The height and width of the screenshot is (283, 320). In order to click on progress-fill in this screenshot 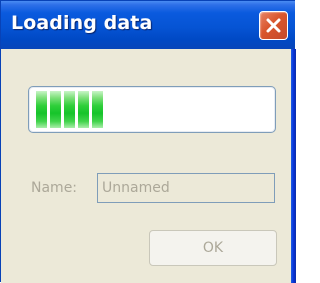, I will do `click(69, 109)`.